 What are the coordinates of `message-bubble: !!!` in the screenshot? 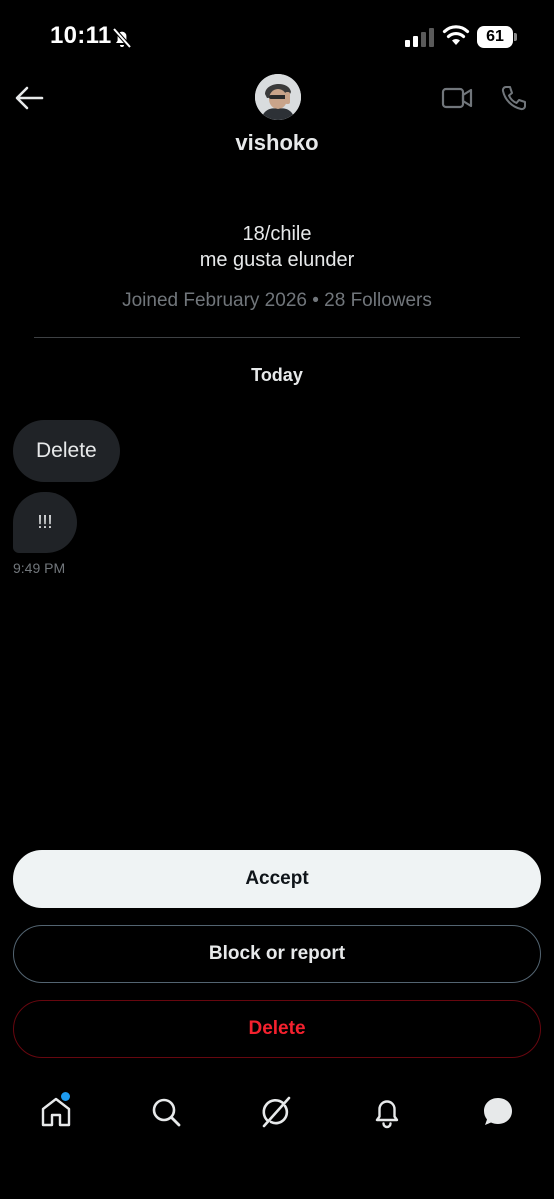 It's located at (45, 522).